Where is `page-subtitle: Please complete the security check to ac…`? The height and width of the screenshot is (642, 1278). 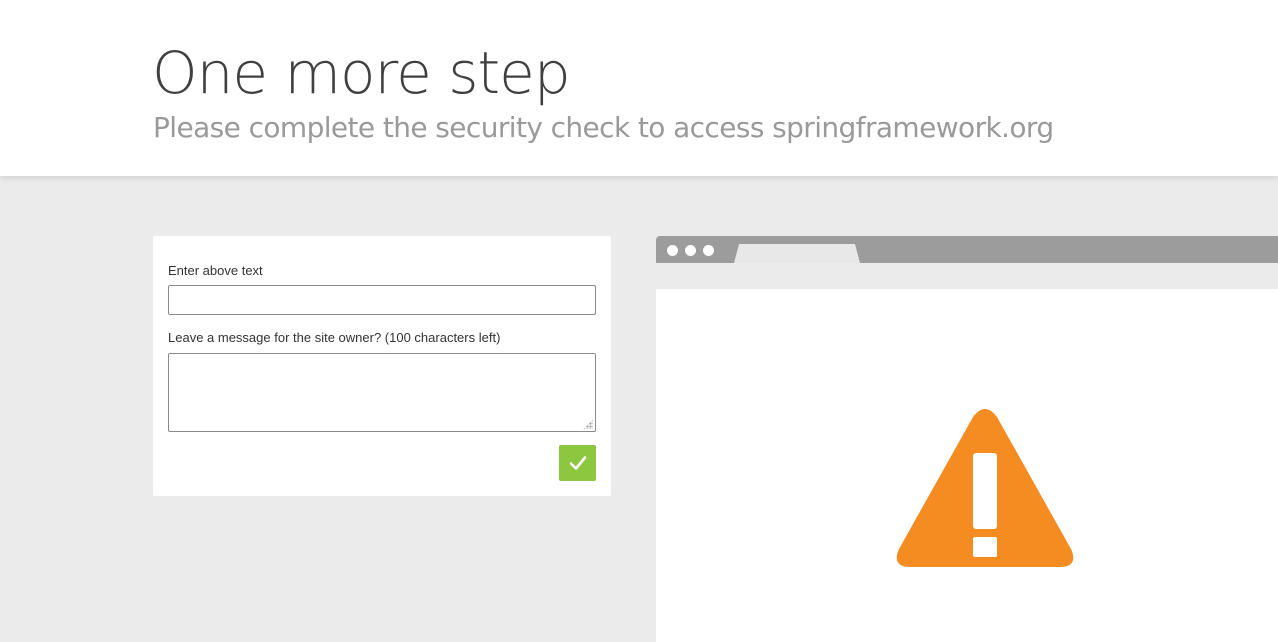
page-subtitle: Please complete the security check to ac… is located at coordinates (603, 127).